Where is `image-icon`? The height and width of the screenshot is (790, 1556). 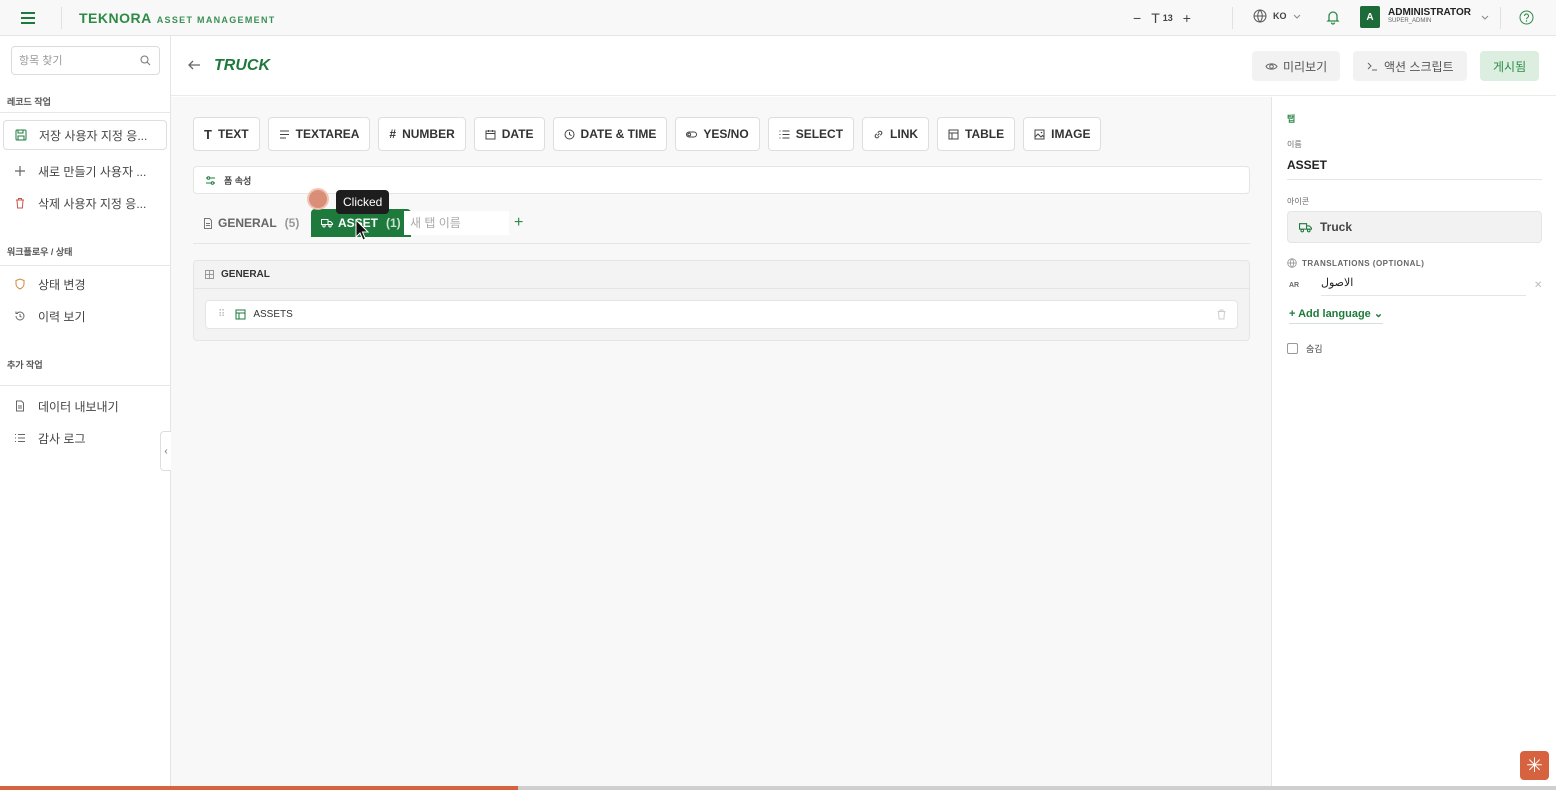 image-icon is located at coordinates (1039, 134).